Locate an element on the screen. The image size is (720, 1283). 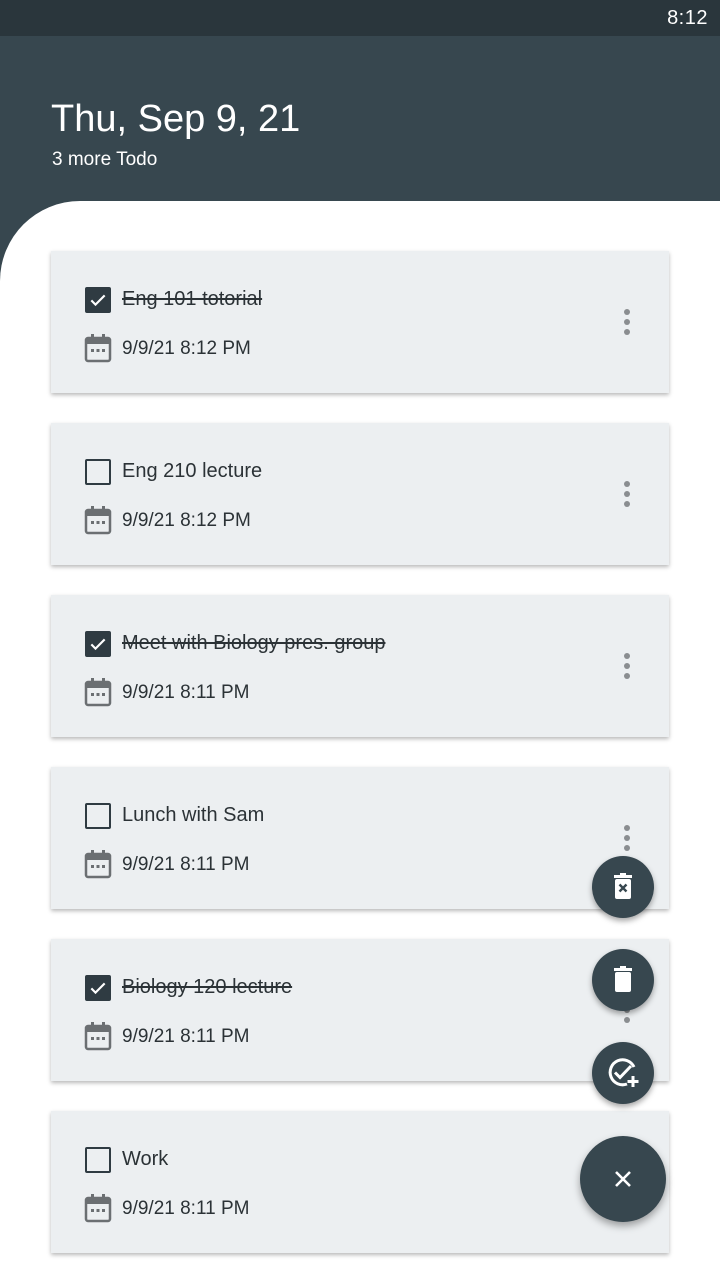
add-todo-button is located at coordinates (623, 1073).